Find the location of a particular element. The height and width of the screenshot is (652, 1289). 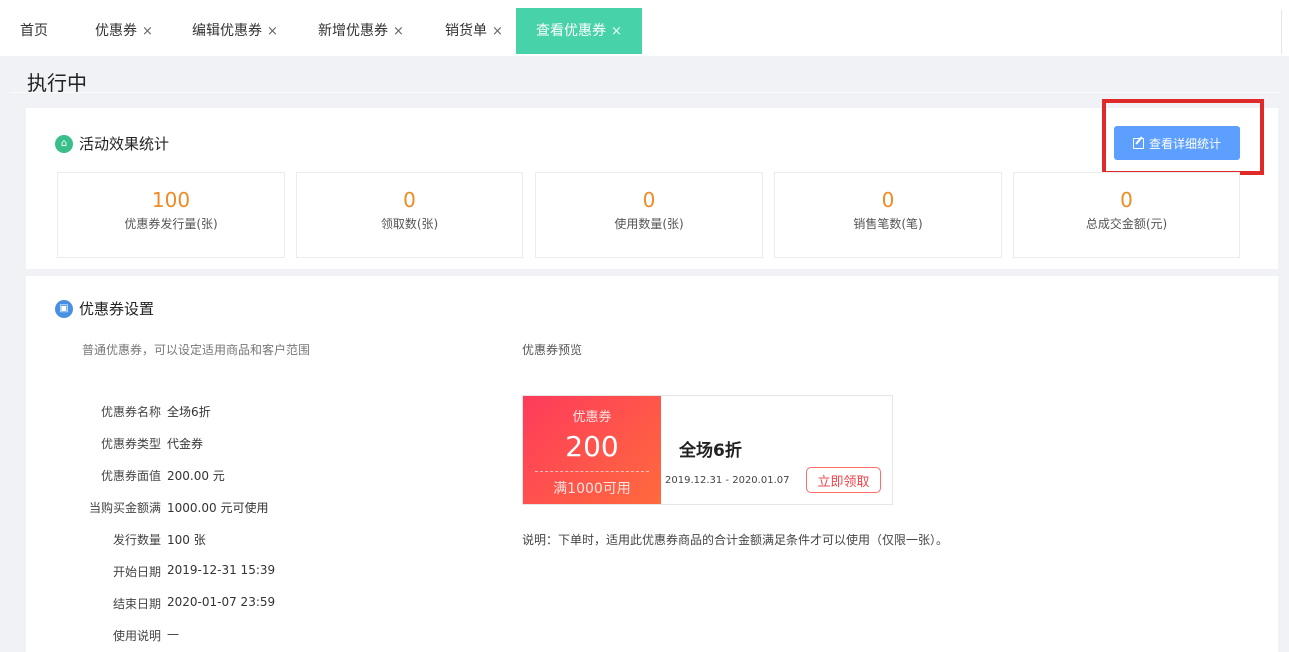

field-key: 发行数量 is located at coordinates (136, 540).